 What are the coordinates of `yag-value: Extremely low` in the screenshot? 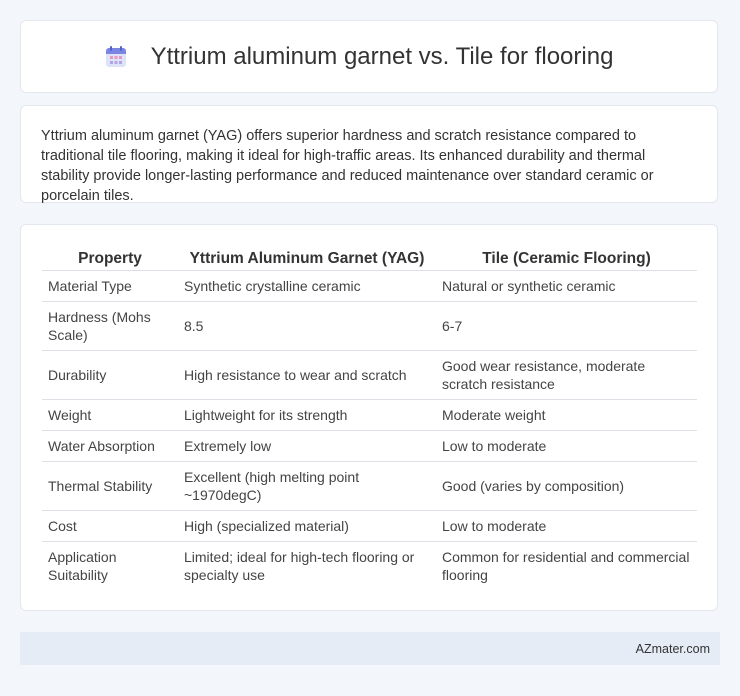 It's located at (307, 446).